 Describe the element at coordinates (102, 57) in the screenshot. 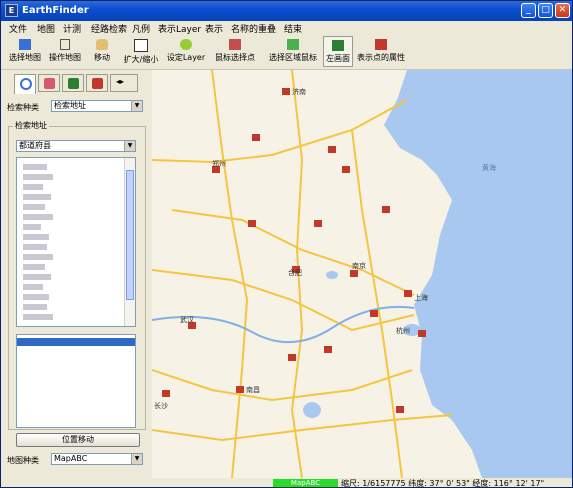

I see `pan-label: 移动` at that location.